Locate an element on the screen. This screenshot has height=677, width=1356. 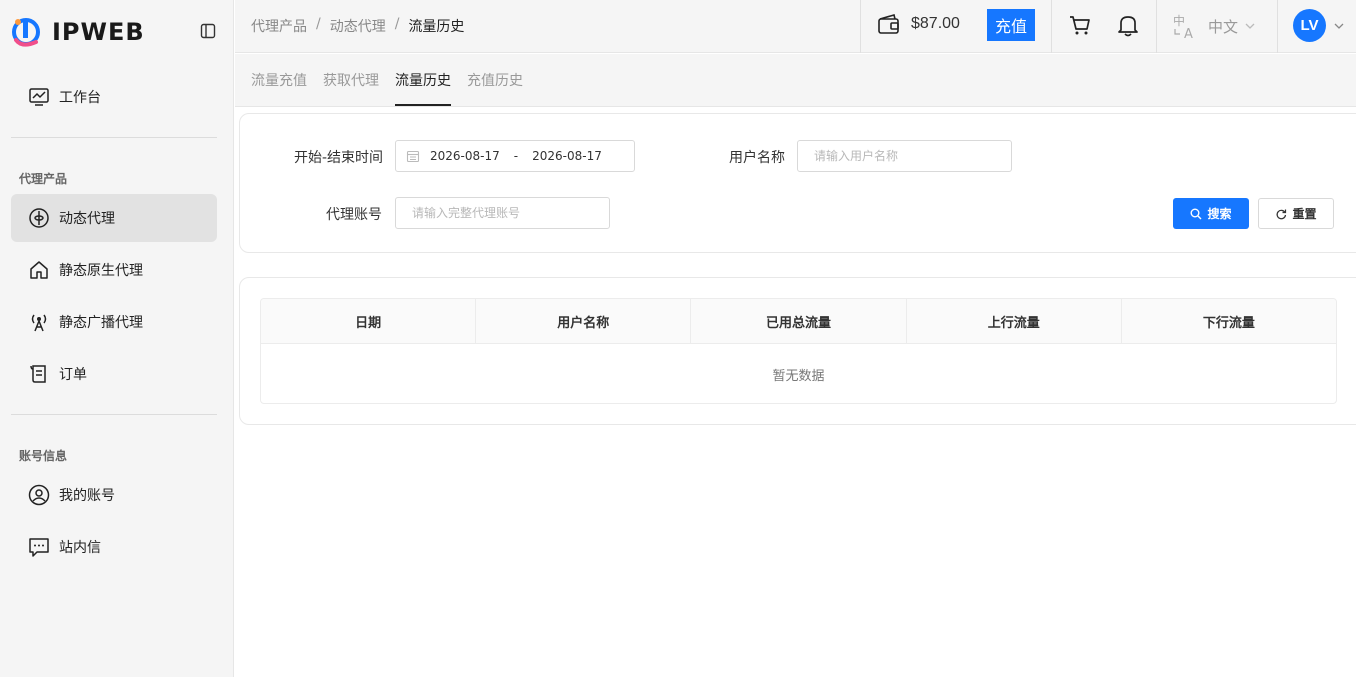
sidebar-item-messages: 站内信 is located at coordinates (114, 547).